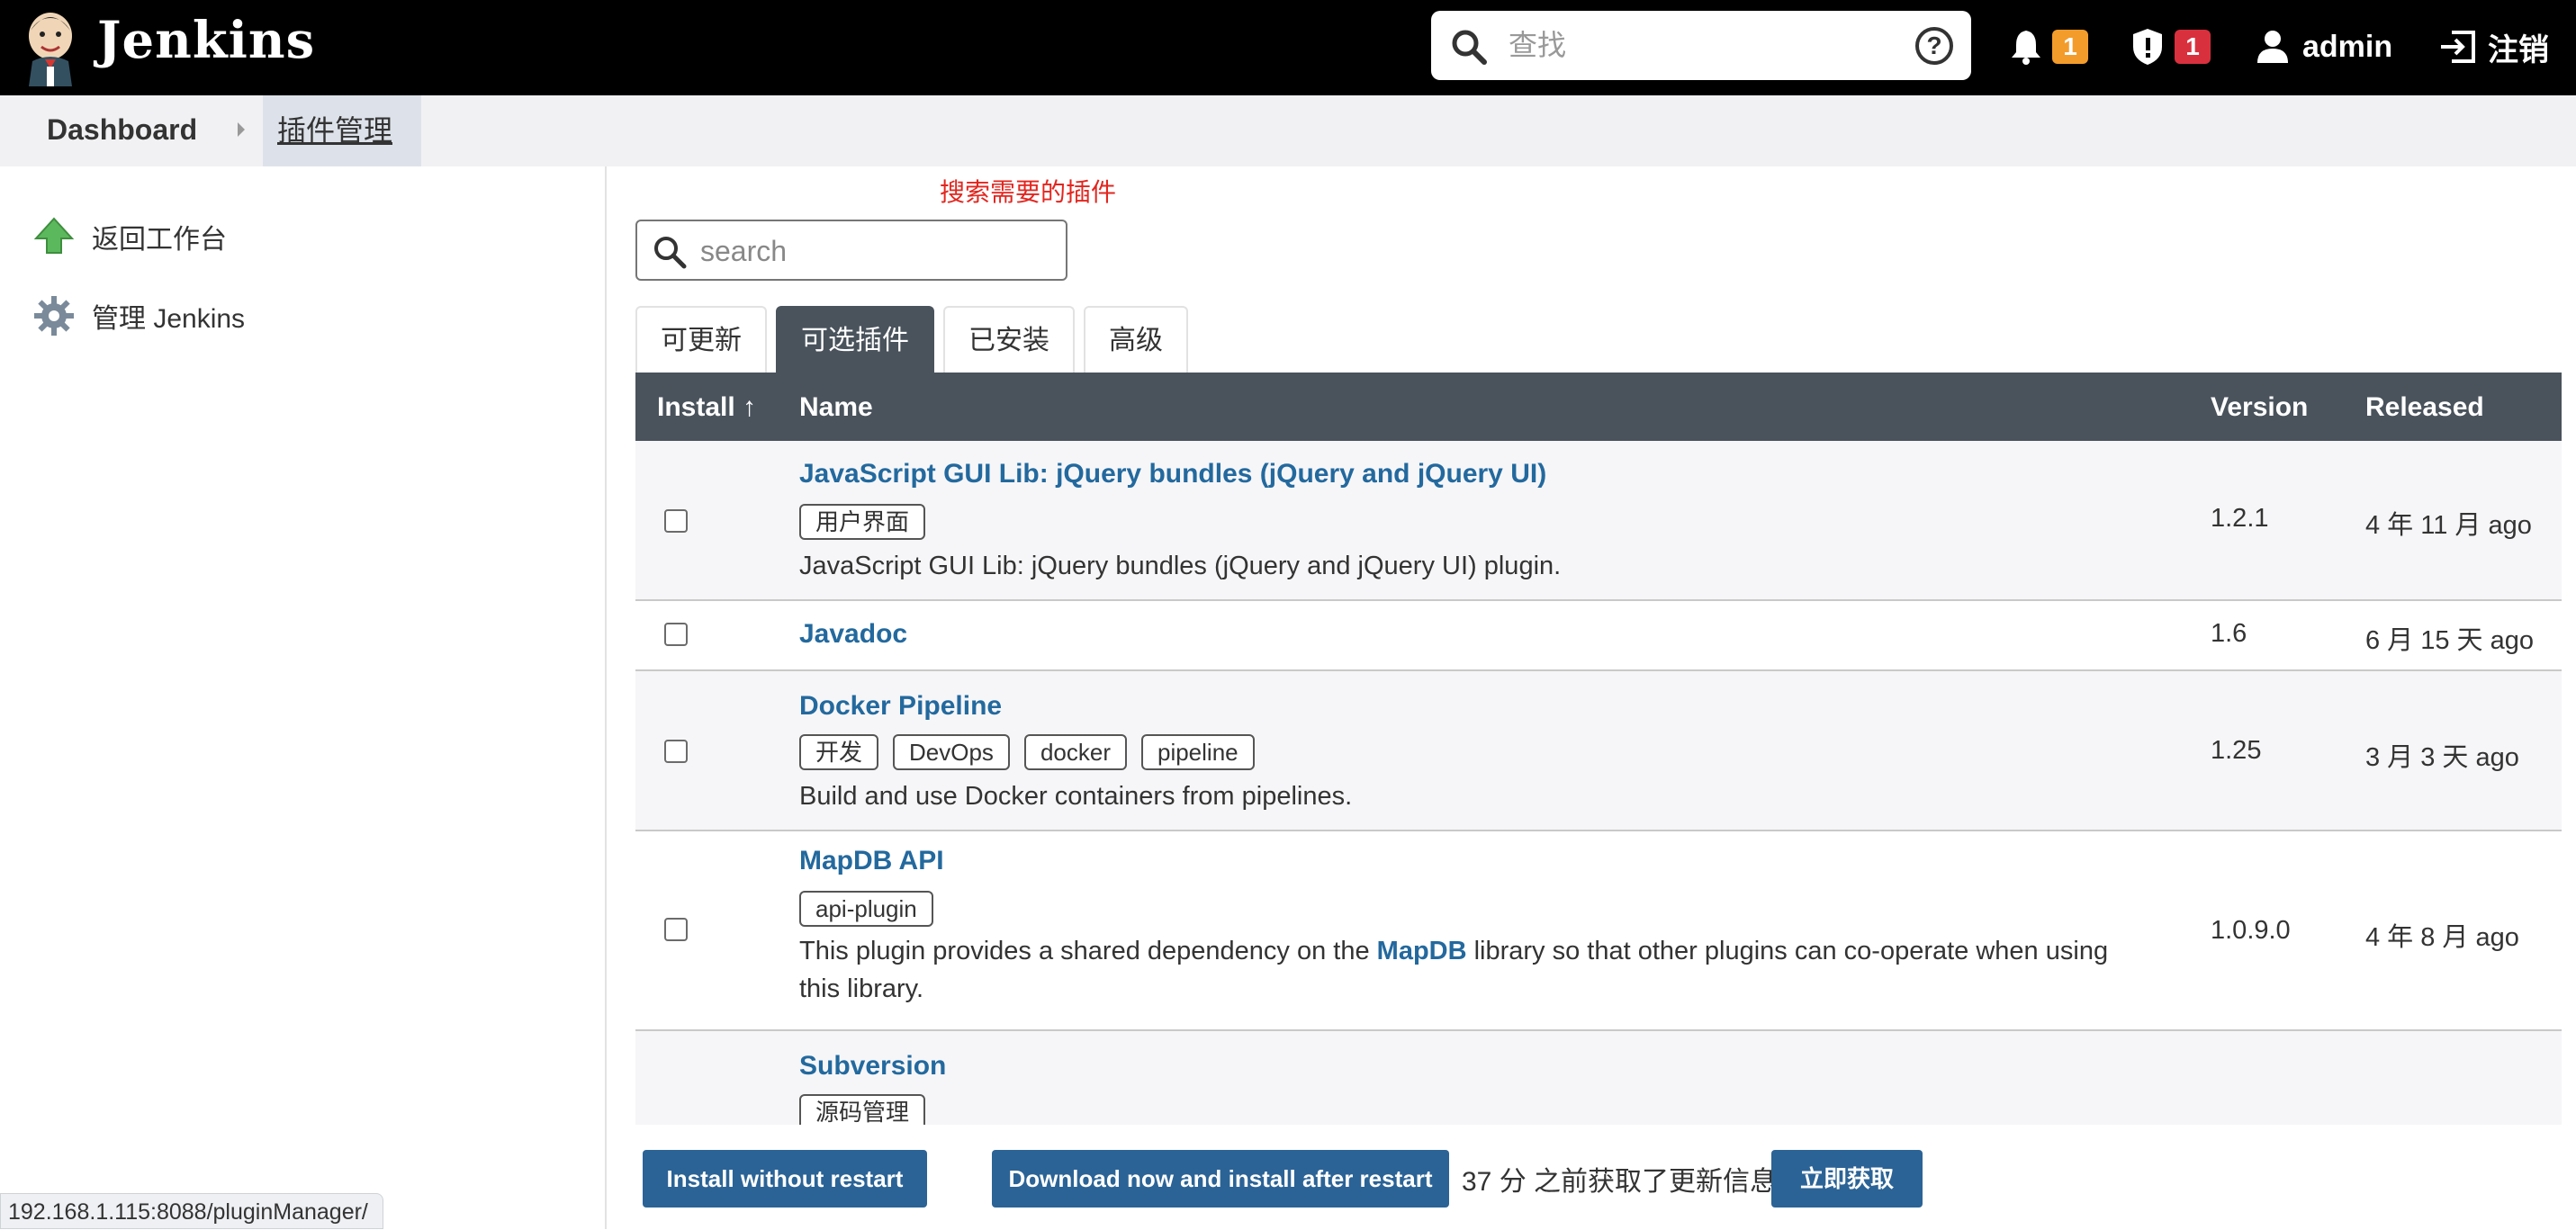 Image resolution: width=2576 pixels, height=1230 pixels. Describe the element at coordinates (2240, 518) in the screenshot. I see `plugin-version: 1.2.1` at that location.